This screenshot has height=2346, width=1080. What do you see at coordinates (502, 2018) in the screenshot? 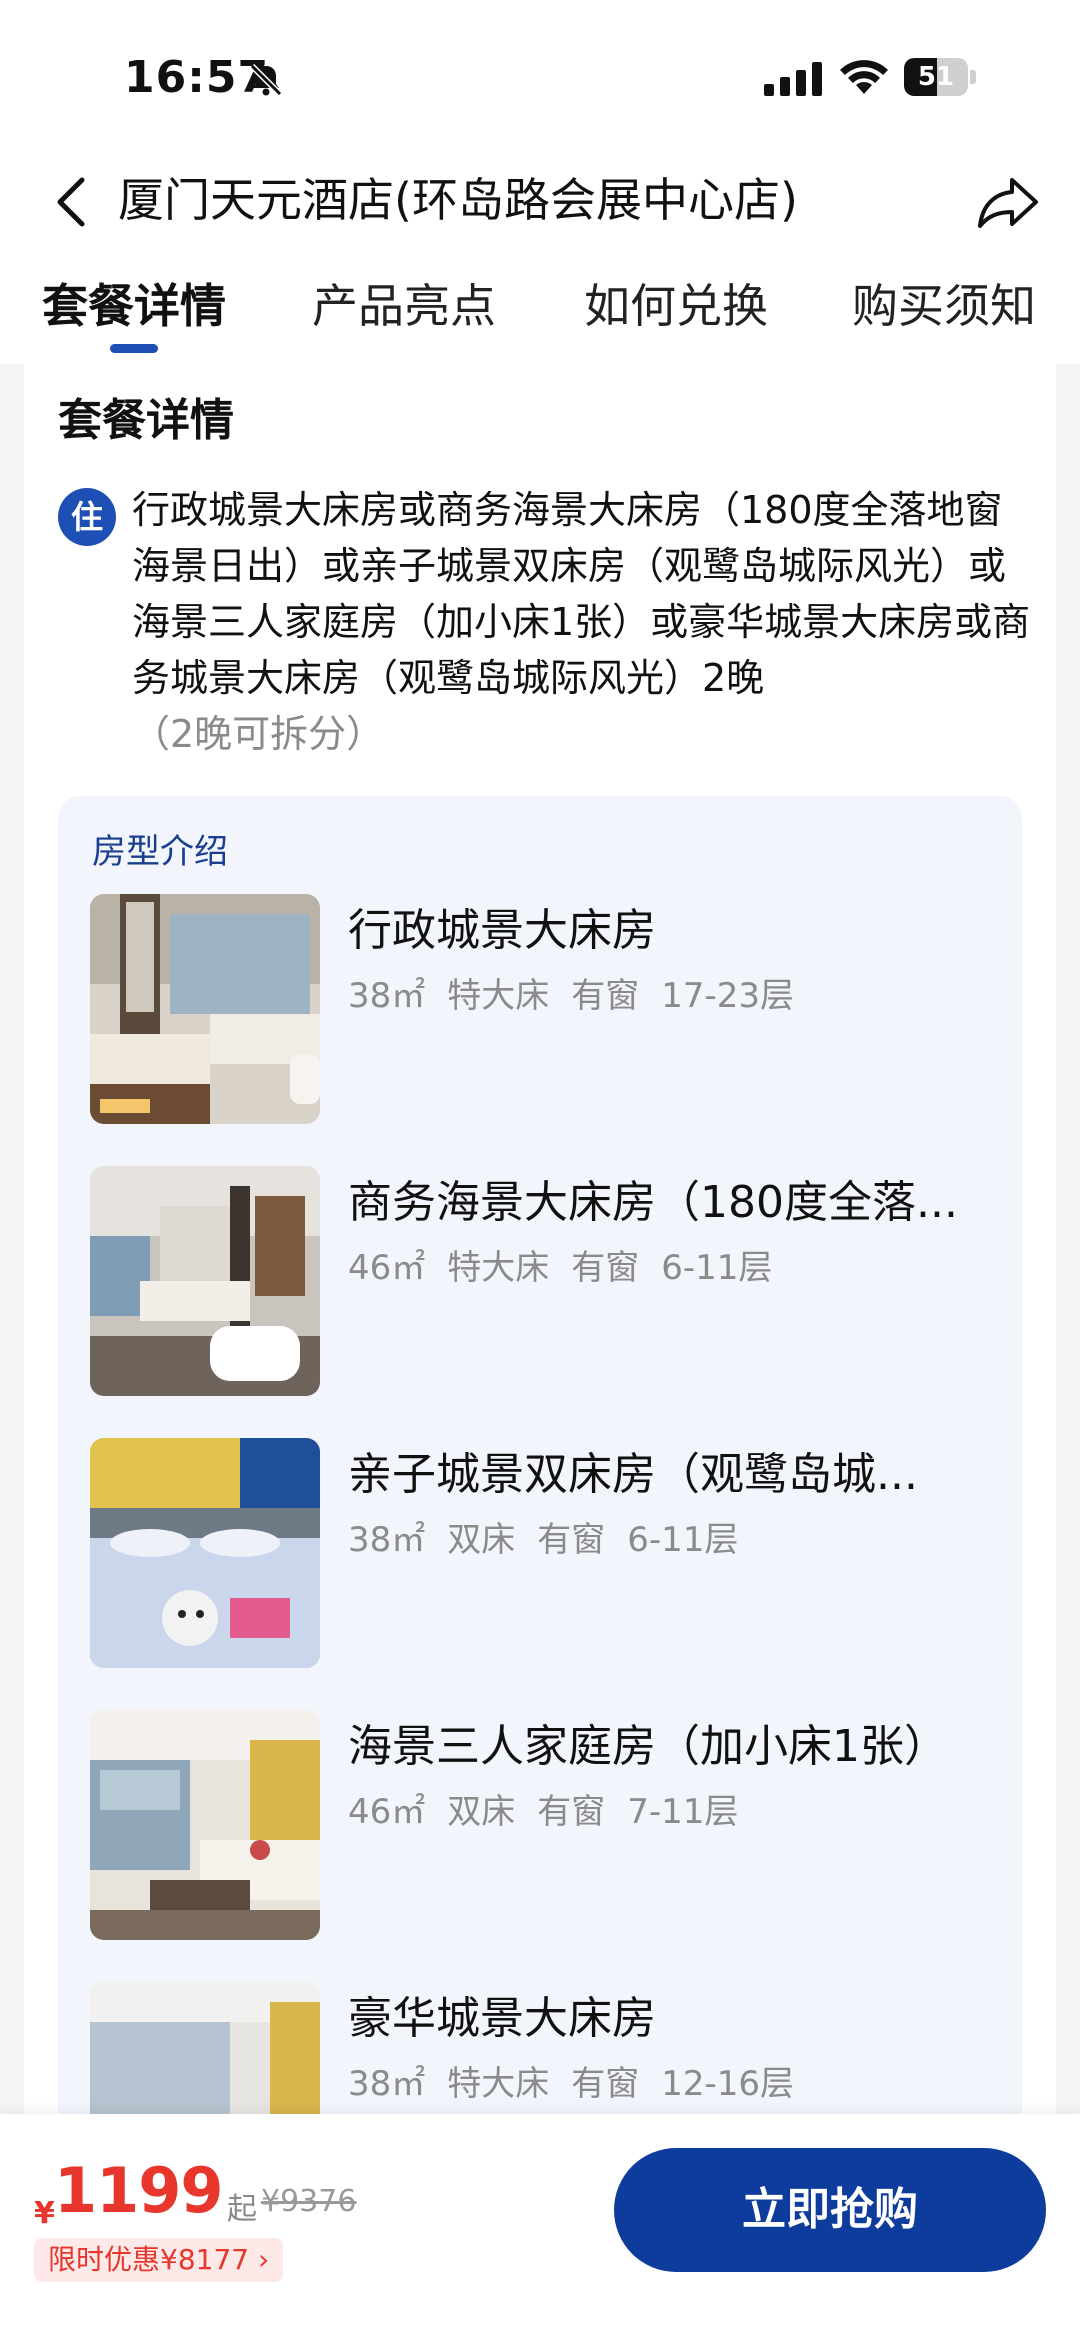
I see `room-name: 豪华城景大床房` at bounding box center [502, 2018].